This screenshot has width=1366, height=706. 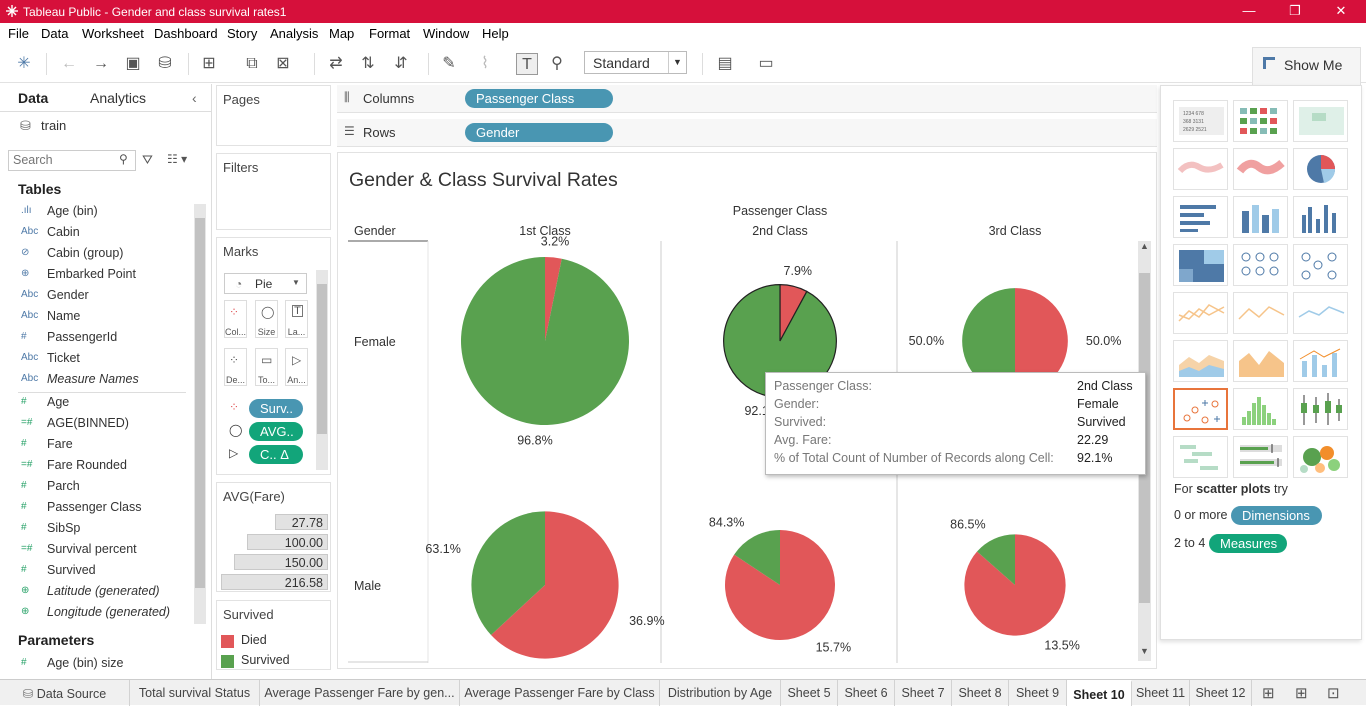 What do you see at coordinates (1260, 217) in the screenshot?
I see `stacked-bars-icon` at bounding box center [1260, 217].